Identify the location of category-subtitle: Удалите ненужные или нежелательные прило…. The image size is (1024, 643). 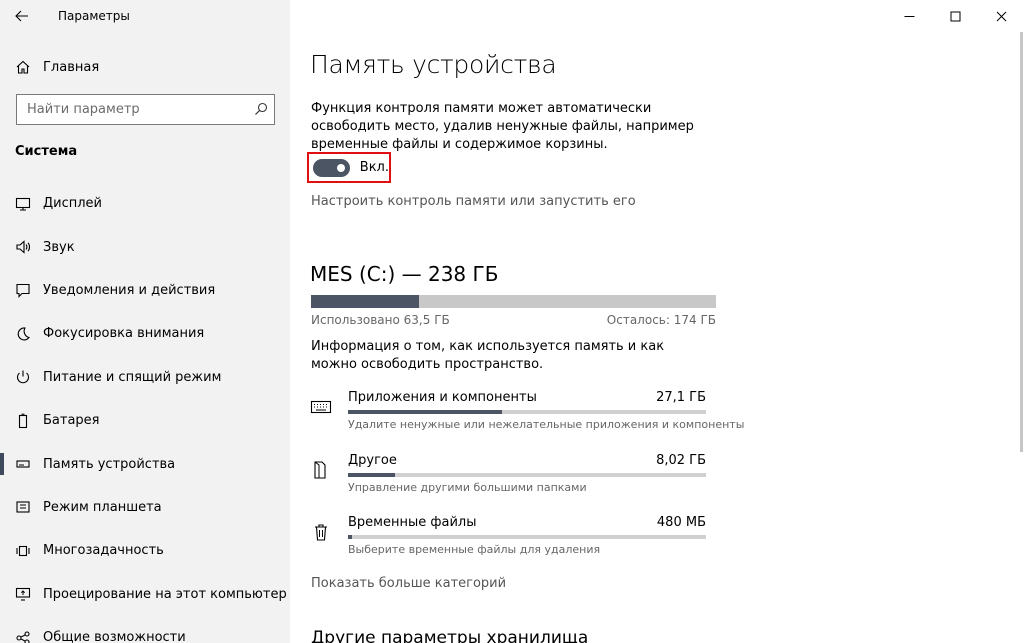
(546, 424).